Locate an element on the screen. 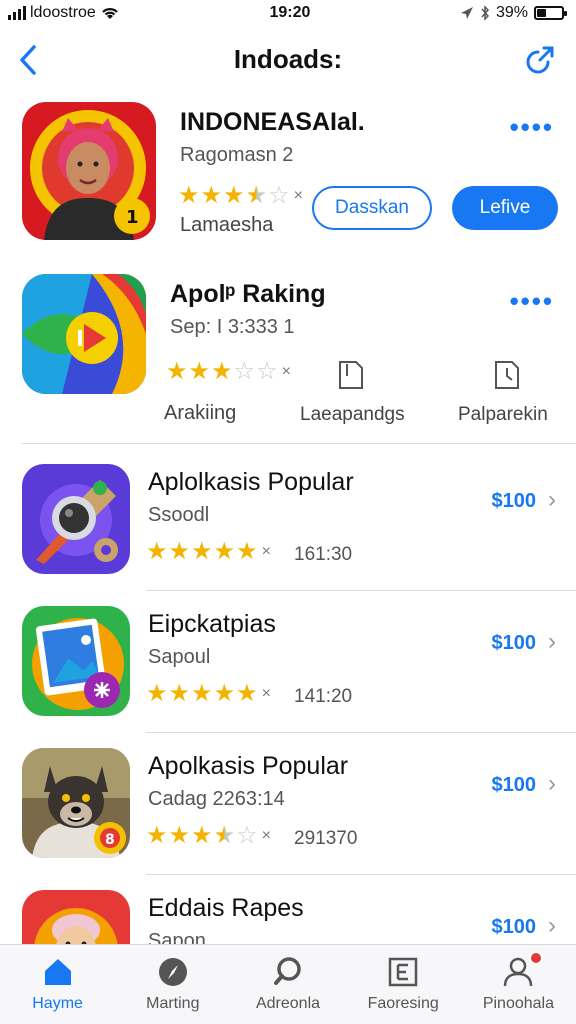 The image size is (576, 1024). tab-search: Adreonla is located at coordinates (287, 984).